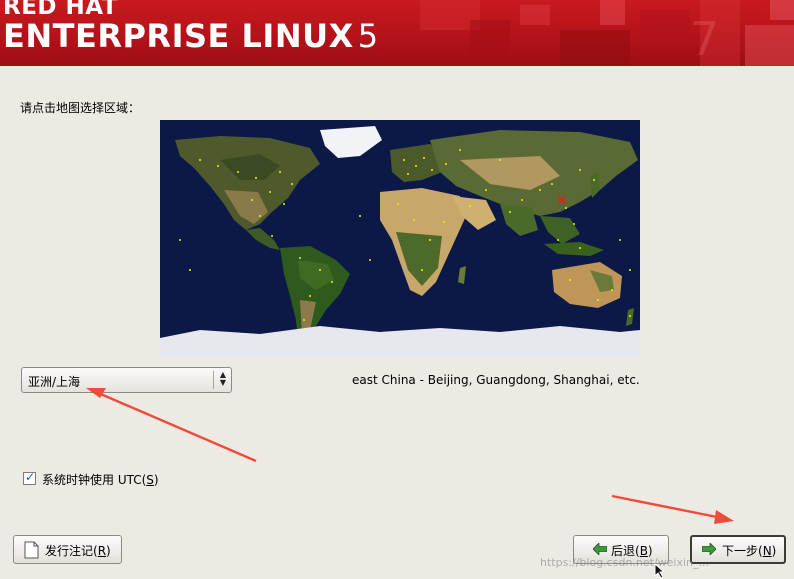 This screenshot has height=579, width=794. I want to click on timezone-select: 亚洲/上海 ▲ ▼, so click(126, 380).